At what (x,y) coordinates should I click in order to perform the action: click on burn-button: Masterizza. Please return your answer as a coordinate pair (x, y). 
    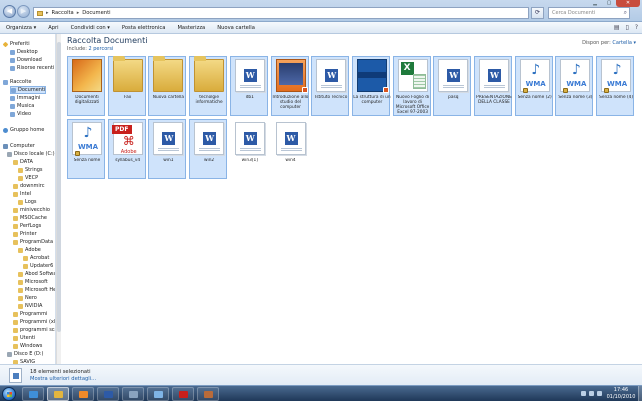
    Looking at the image, I should click on (191, 28).